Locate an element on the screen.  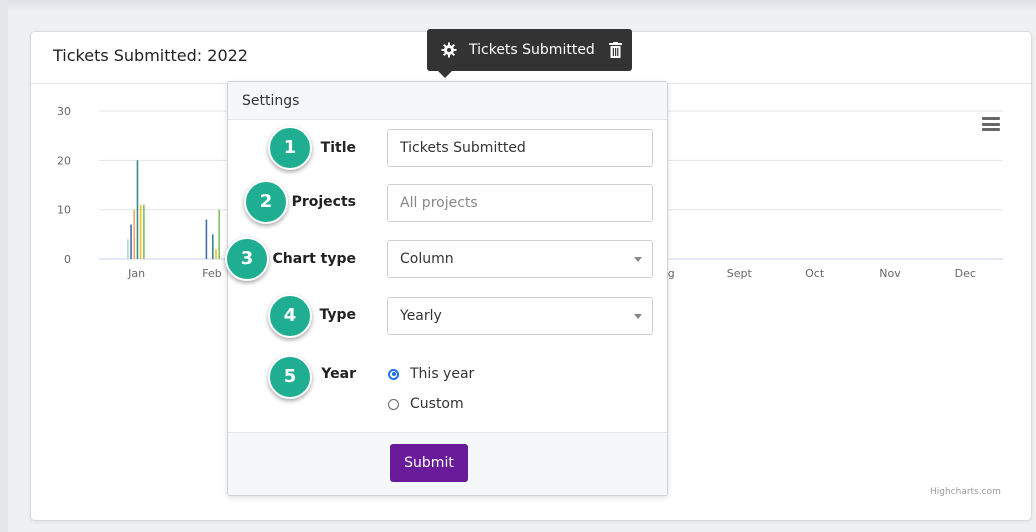
widget-toolbar: Tickets Submitted is located at coordinates (529, 50).